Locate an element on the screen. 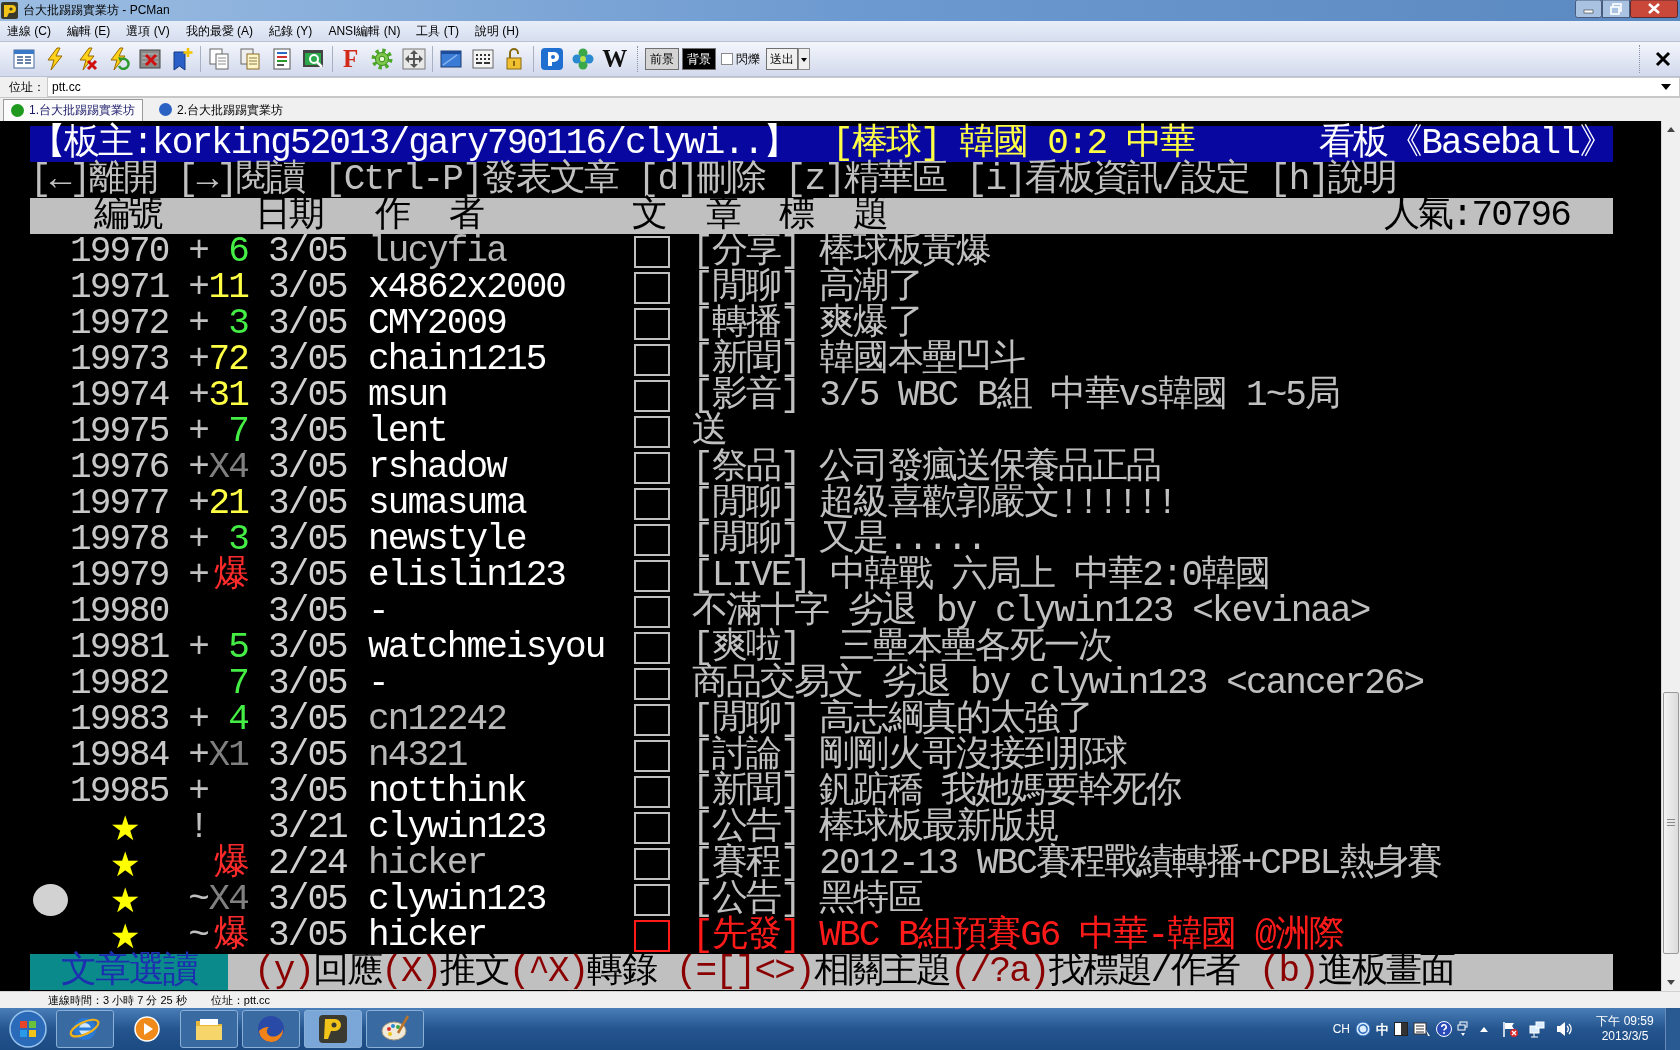  ring-icon is located at coordinates (1363, 1029).